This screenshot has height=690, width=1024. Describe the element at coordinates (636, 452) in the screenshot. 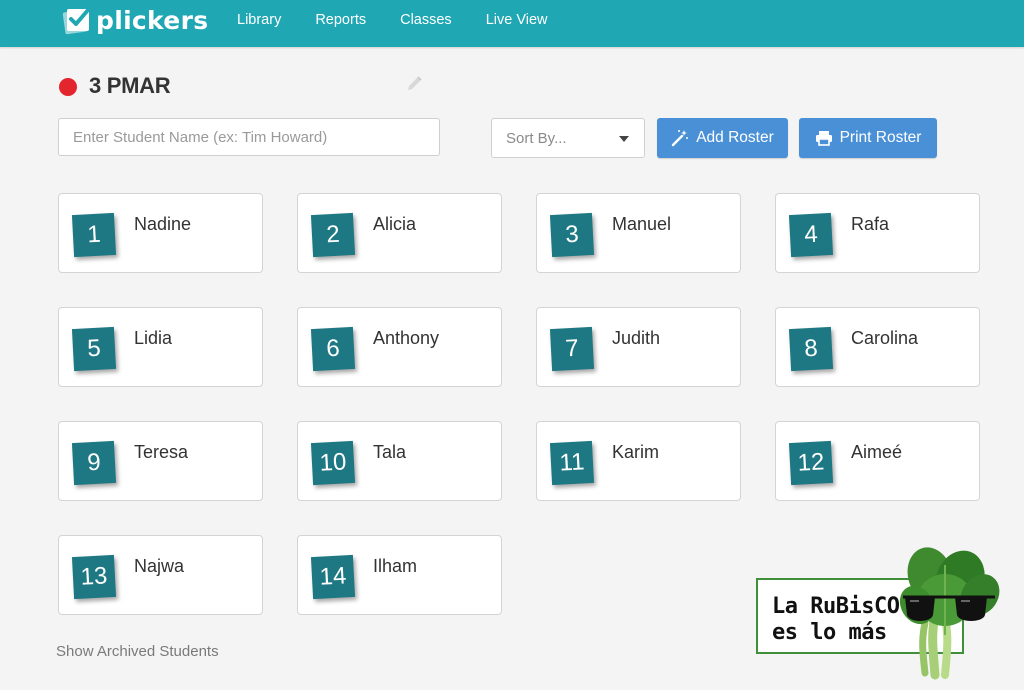

I see `student-name: Karim` at that location.